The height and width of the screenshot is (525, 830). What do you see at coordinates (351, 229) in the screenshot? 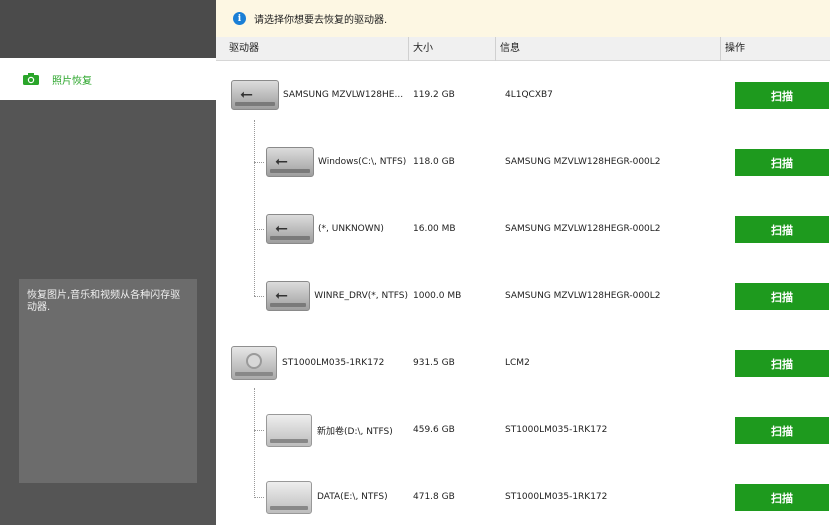
I see `drive-name: (*, UNKNOWN)` at bounding box center [351, 229].